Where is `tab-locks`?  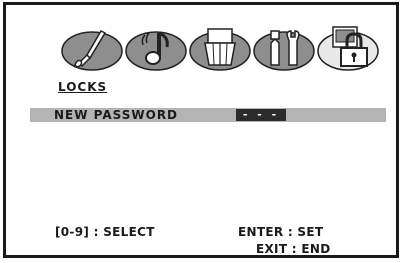
tab-locks is located at coordinates (348, 46).